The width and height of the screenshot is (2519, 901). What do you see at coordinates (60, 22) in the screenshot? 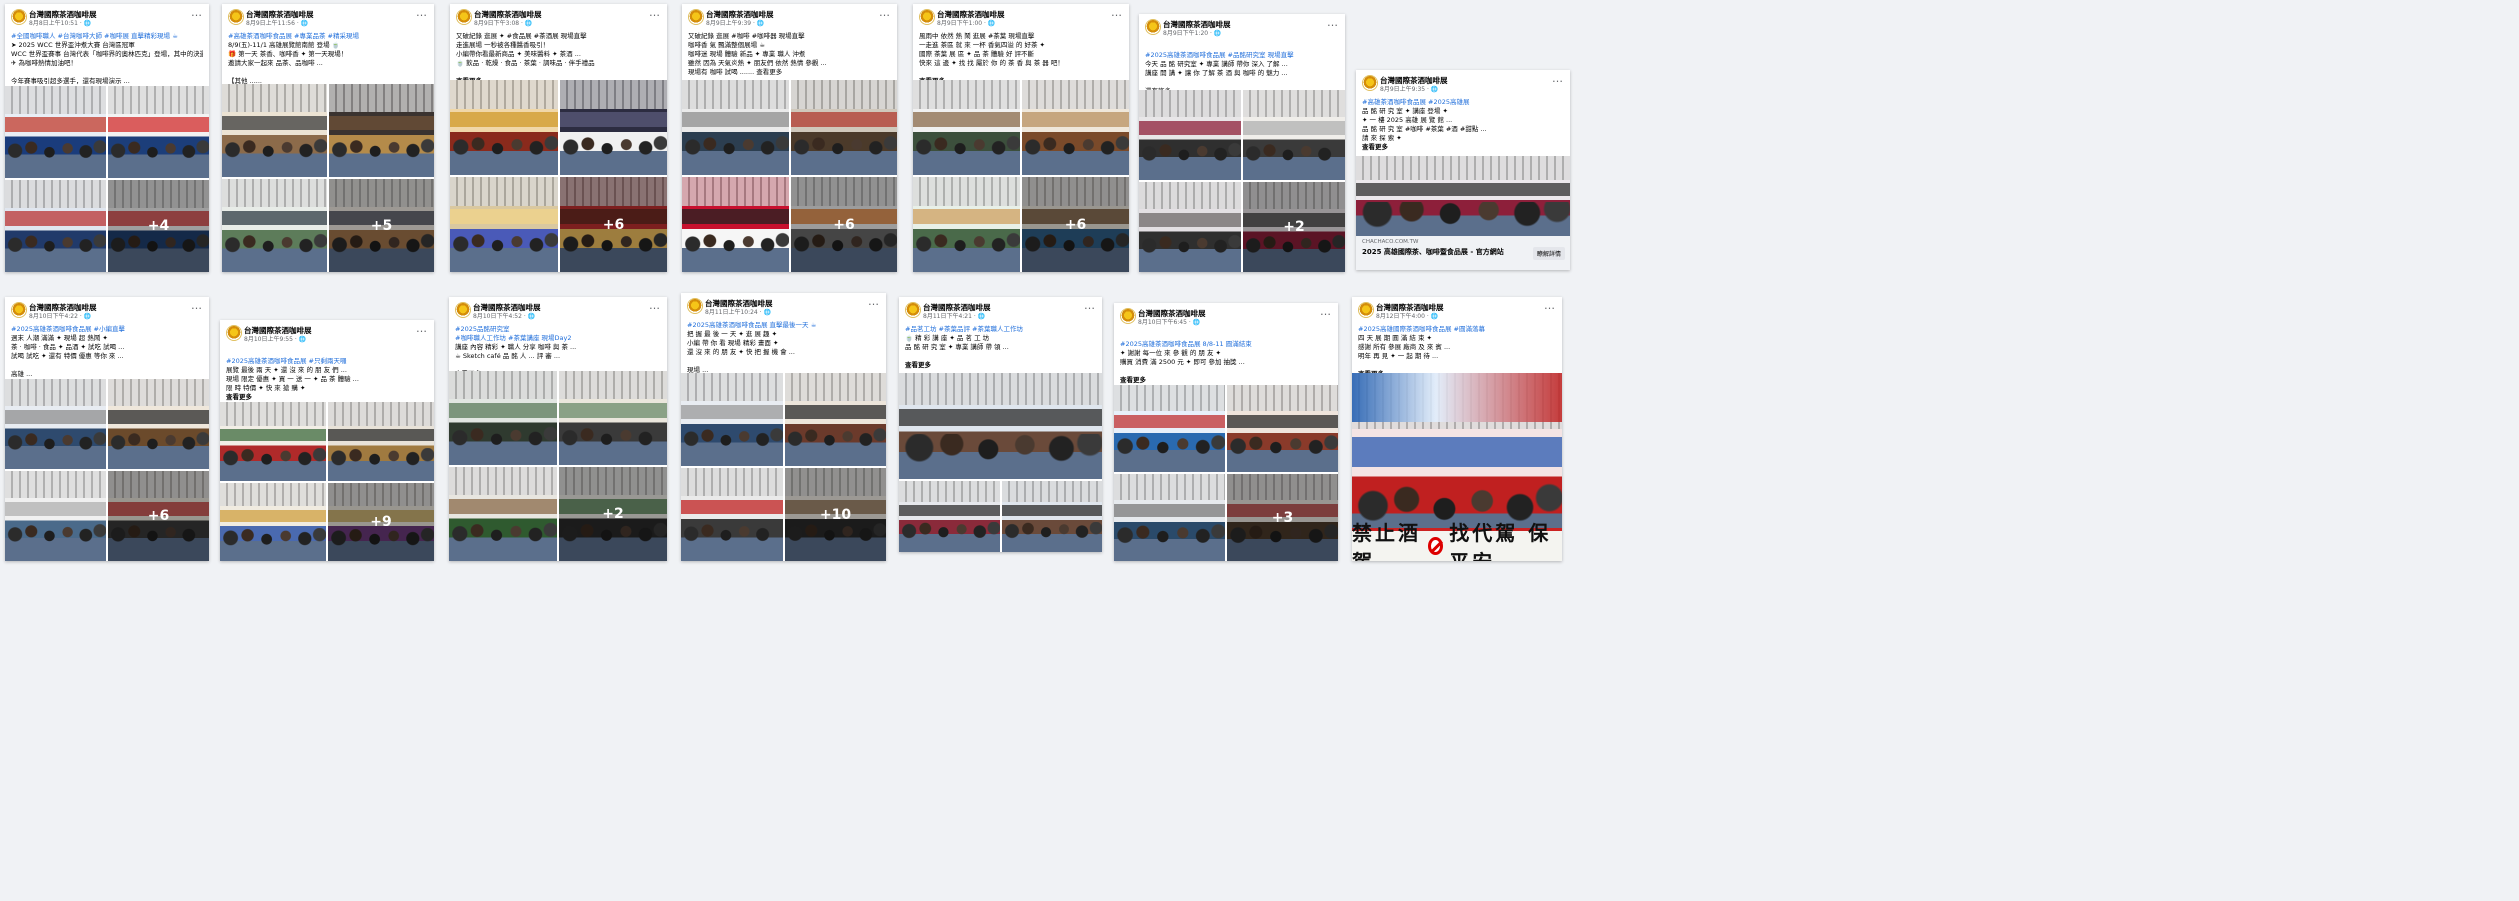
I see `post-date: 8月8日上午10:51 · 🌐` at bounding box center [60, 22].